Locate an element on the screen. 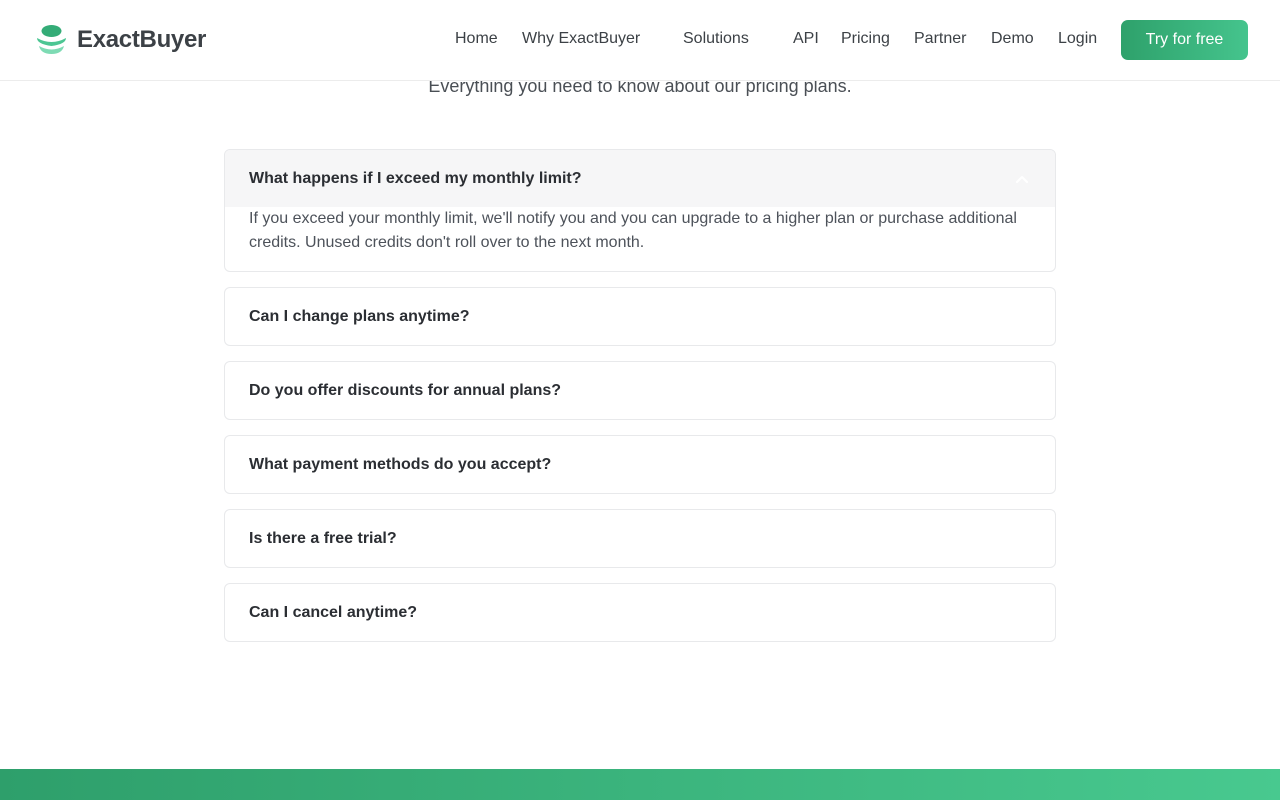 The width and height of the screenshot is (1280, 800). nav-api: API is located at coordinates (806, 39).